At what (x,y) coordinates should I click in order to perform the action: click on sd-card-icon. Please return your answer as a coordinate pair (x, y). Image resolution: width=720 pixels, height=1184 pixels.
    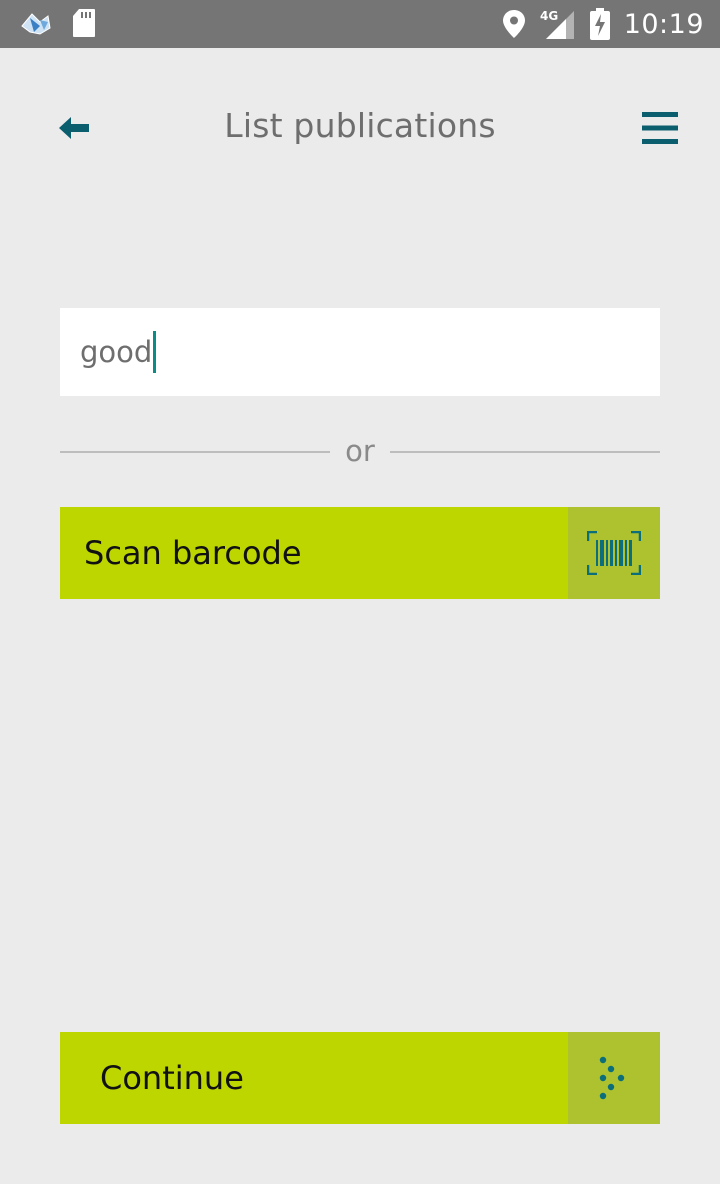
    Looking at the image, I should click on (84, 23).